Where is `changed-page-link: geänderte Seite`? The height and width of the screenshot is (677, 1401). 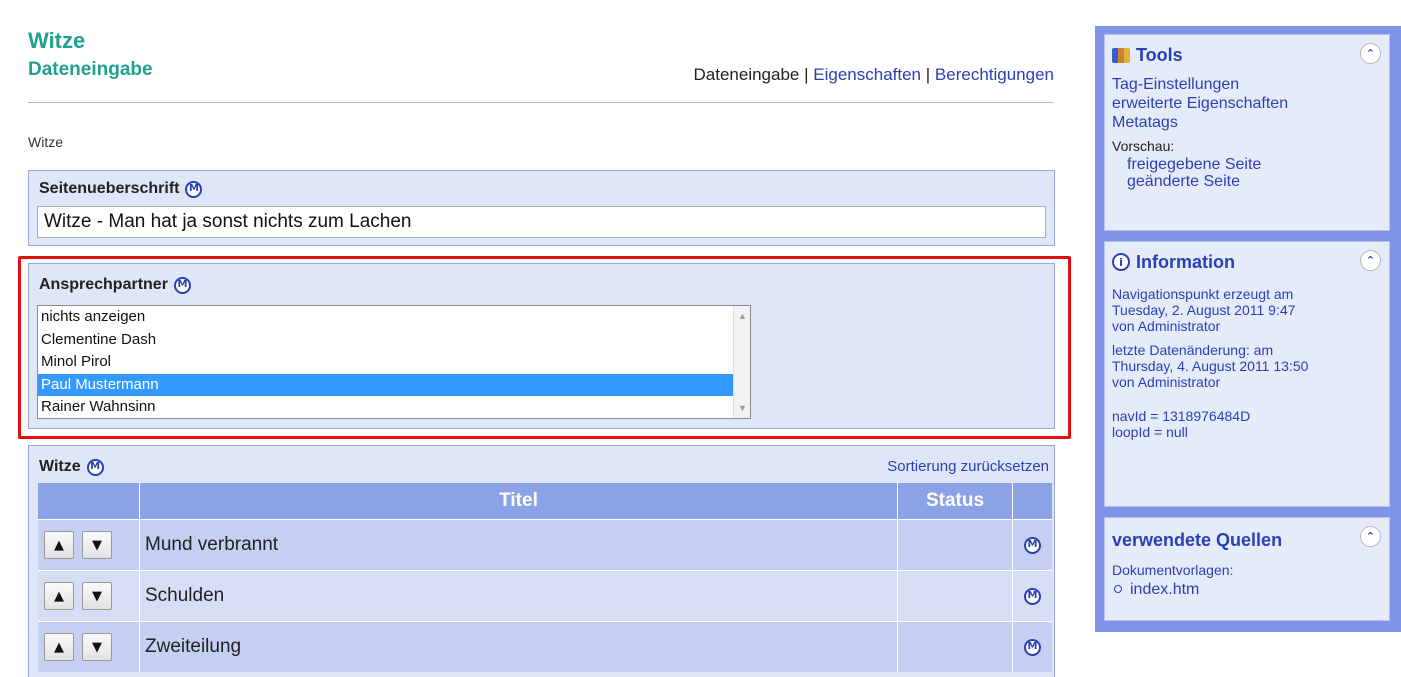
changed-page-link: geänderte Seite is located at coordinates (1247, 181).